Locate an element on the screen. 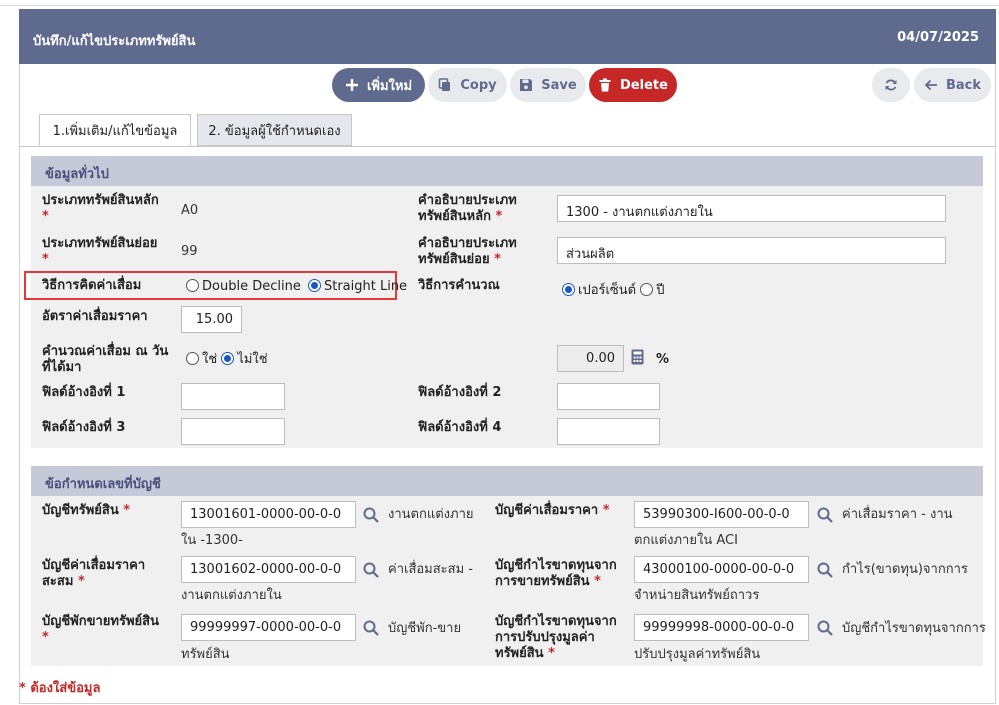  save-button: Save is located at coordinates (548, 85).